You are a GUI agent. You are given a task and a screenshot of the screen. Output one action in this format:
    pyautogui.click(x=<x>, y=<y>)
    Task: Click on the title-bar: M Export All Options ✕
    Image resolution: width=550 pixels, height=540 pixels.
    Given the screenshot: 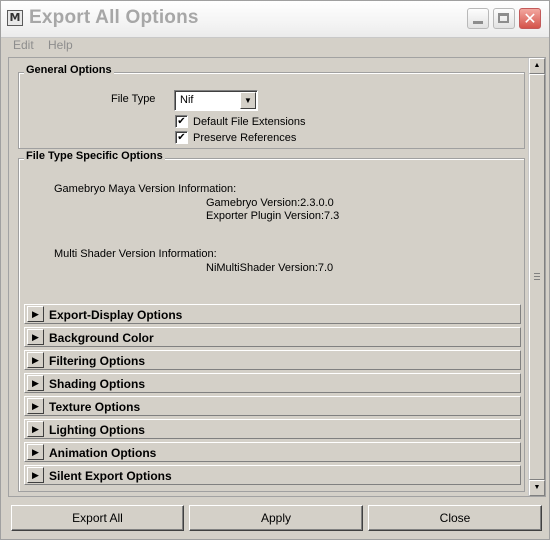 What is the action you would take?
    pyautogui.click(x=275, y=19)
    